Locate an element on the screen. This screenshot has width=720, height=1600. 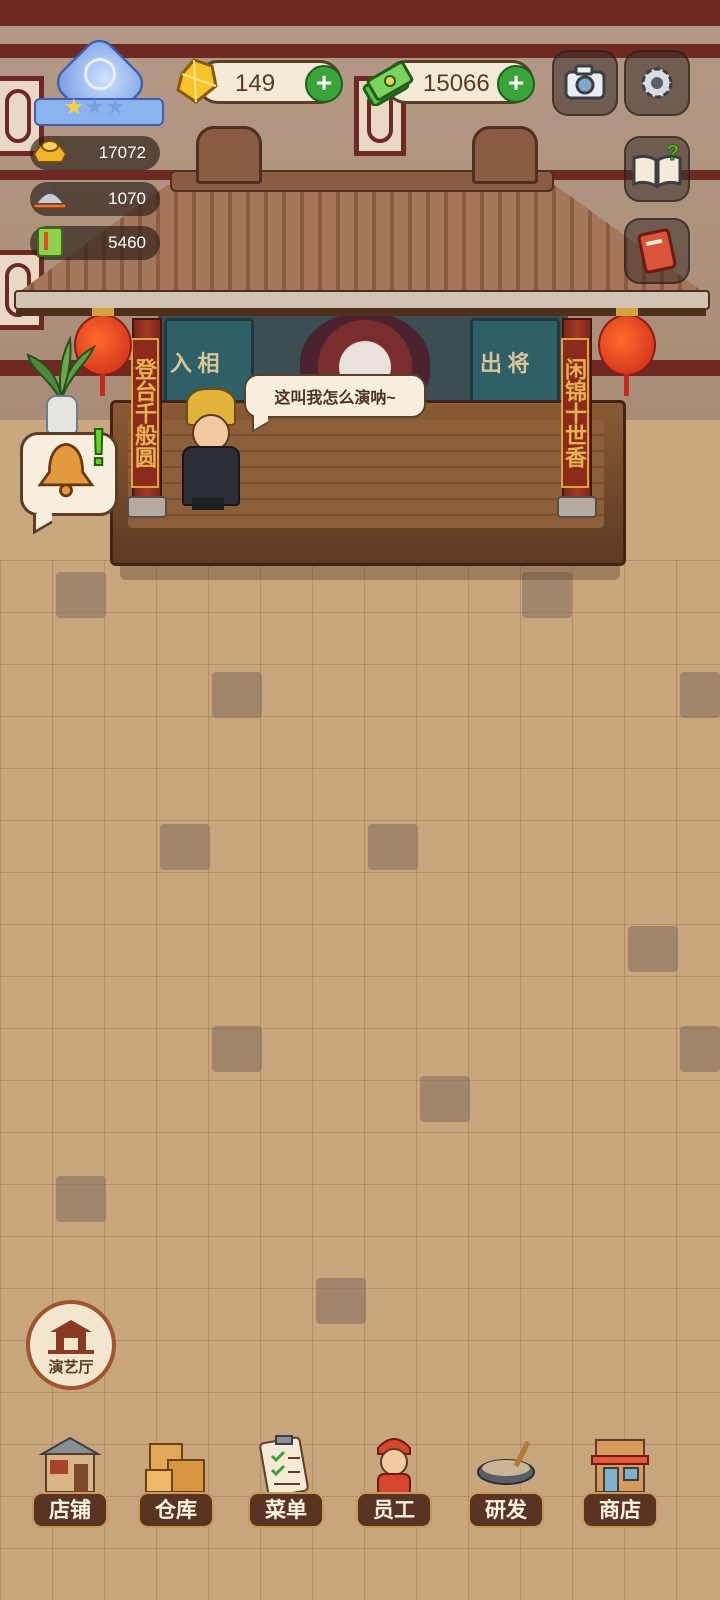
gear-icon is located at coordinates (657, 83).